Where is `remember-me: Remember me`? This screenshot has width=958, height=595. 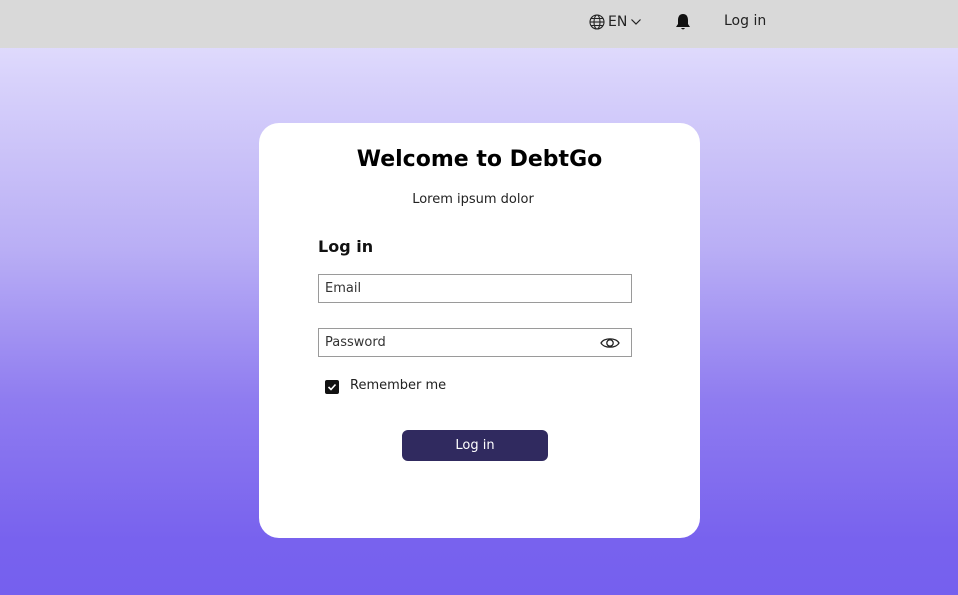 remember-me: Remember me is located at coordinates (385, 385).